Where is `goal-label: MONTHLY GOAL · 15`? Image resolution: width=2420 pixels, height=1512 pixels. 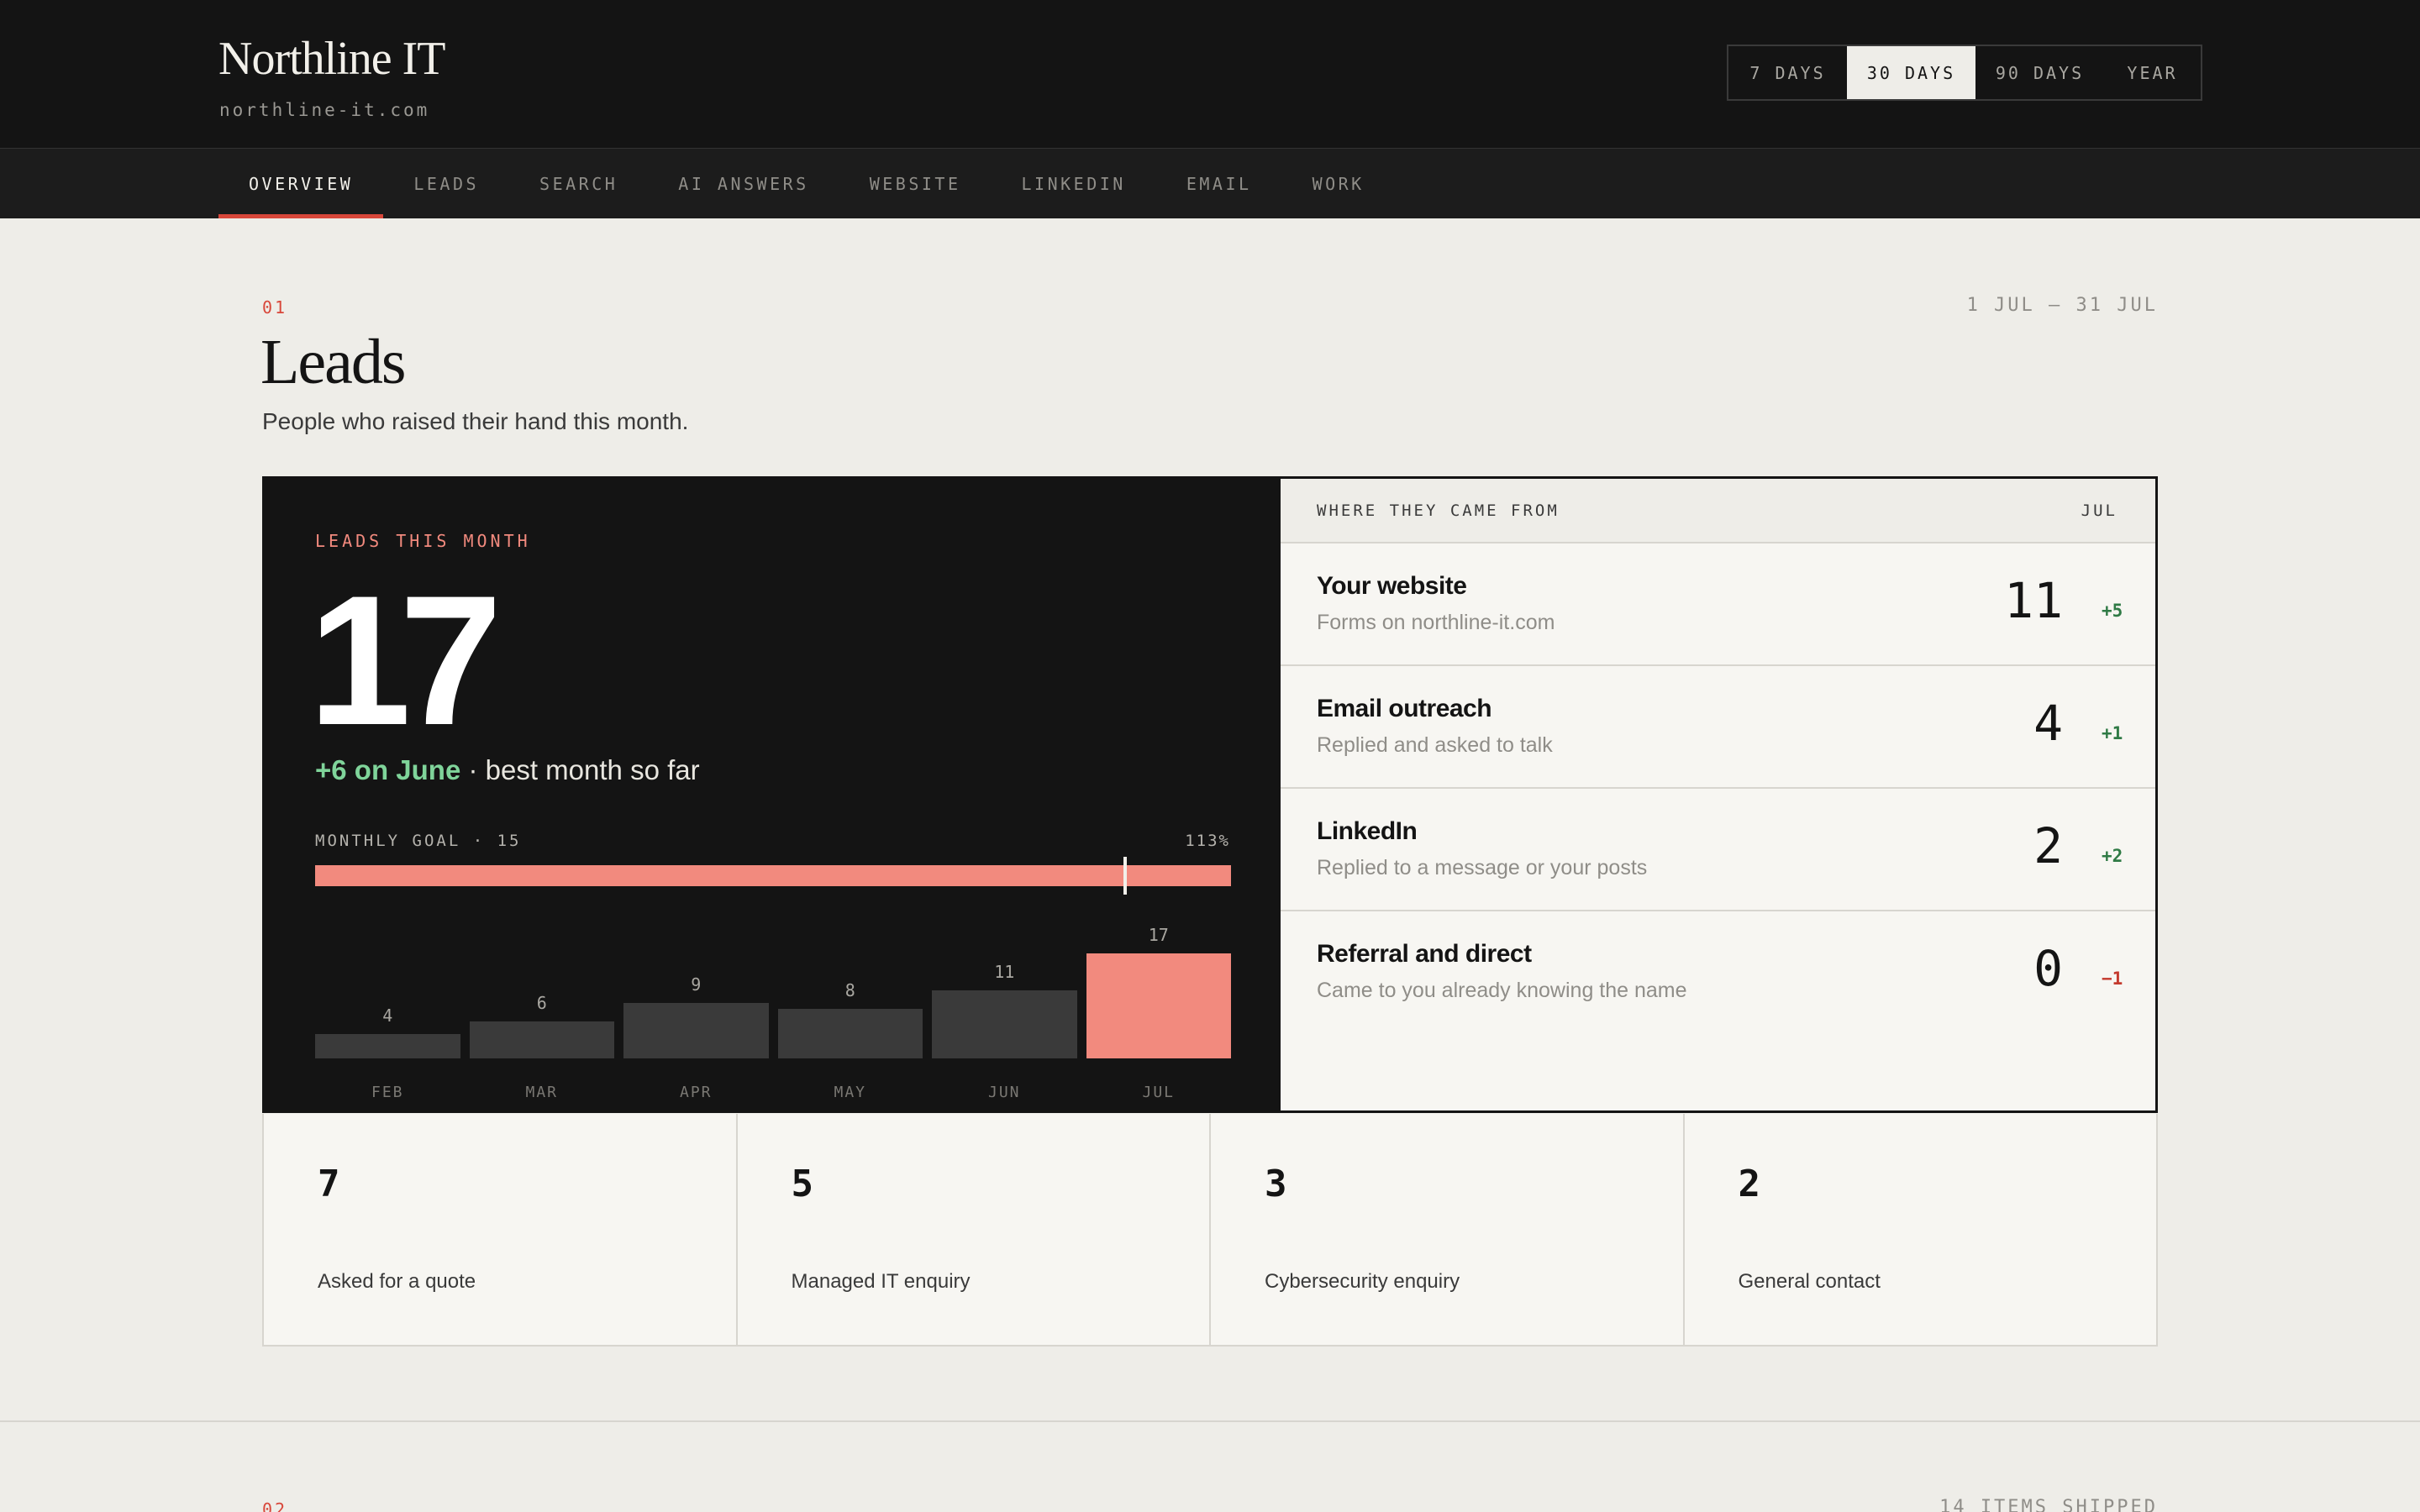 goal-label: MONTHLY GOAL · 15 is located at coordinates (419, 841).